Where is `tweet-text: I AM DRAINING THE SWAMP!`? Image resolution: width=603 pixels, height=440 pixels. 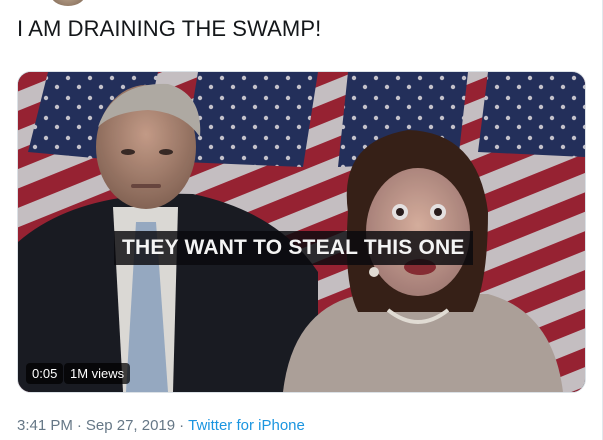 tweet-text: I AM DRAINING THE SWAMP! is located at coordinates (169, 28).